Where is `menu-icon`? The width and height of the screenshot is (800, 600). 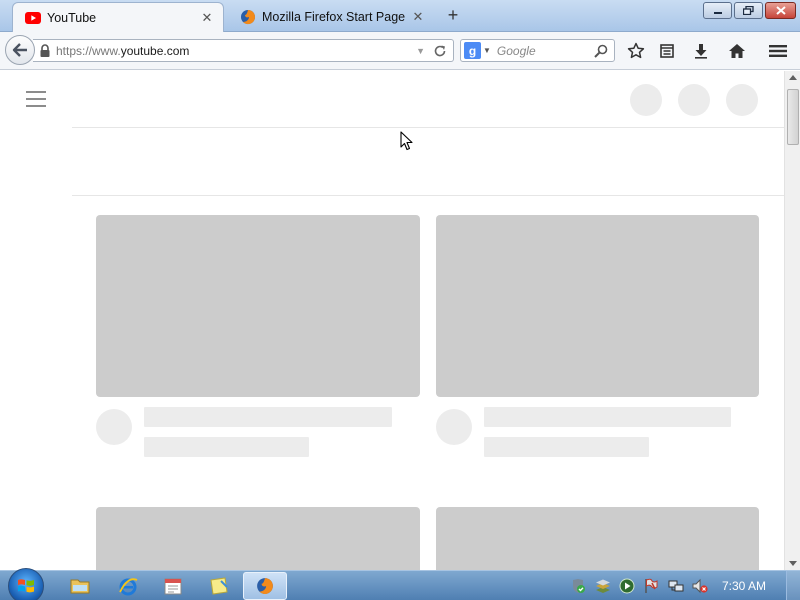
menu-icon is located at coordinates (778, 51).